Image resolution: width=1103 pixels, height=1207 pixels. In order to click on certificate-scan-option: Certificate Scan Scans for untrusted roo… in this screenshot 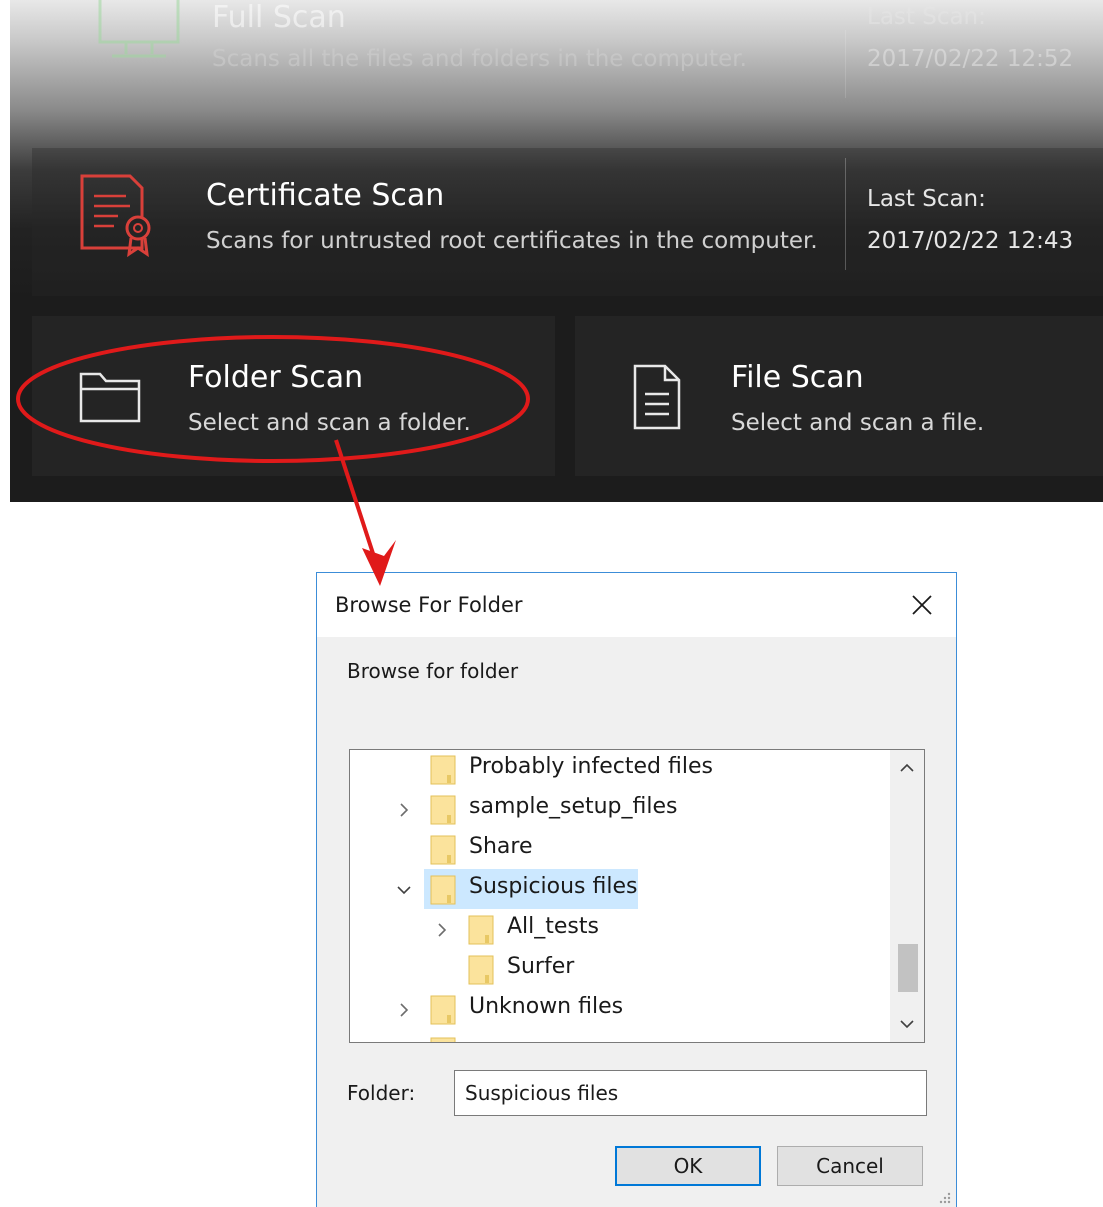, I will do `click(567, 222)`.